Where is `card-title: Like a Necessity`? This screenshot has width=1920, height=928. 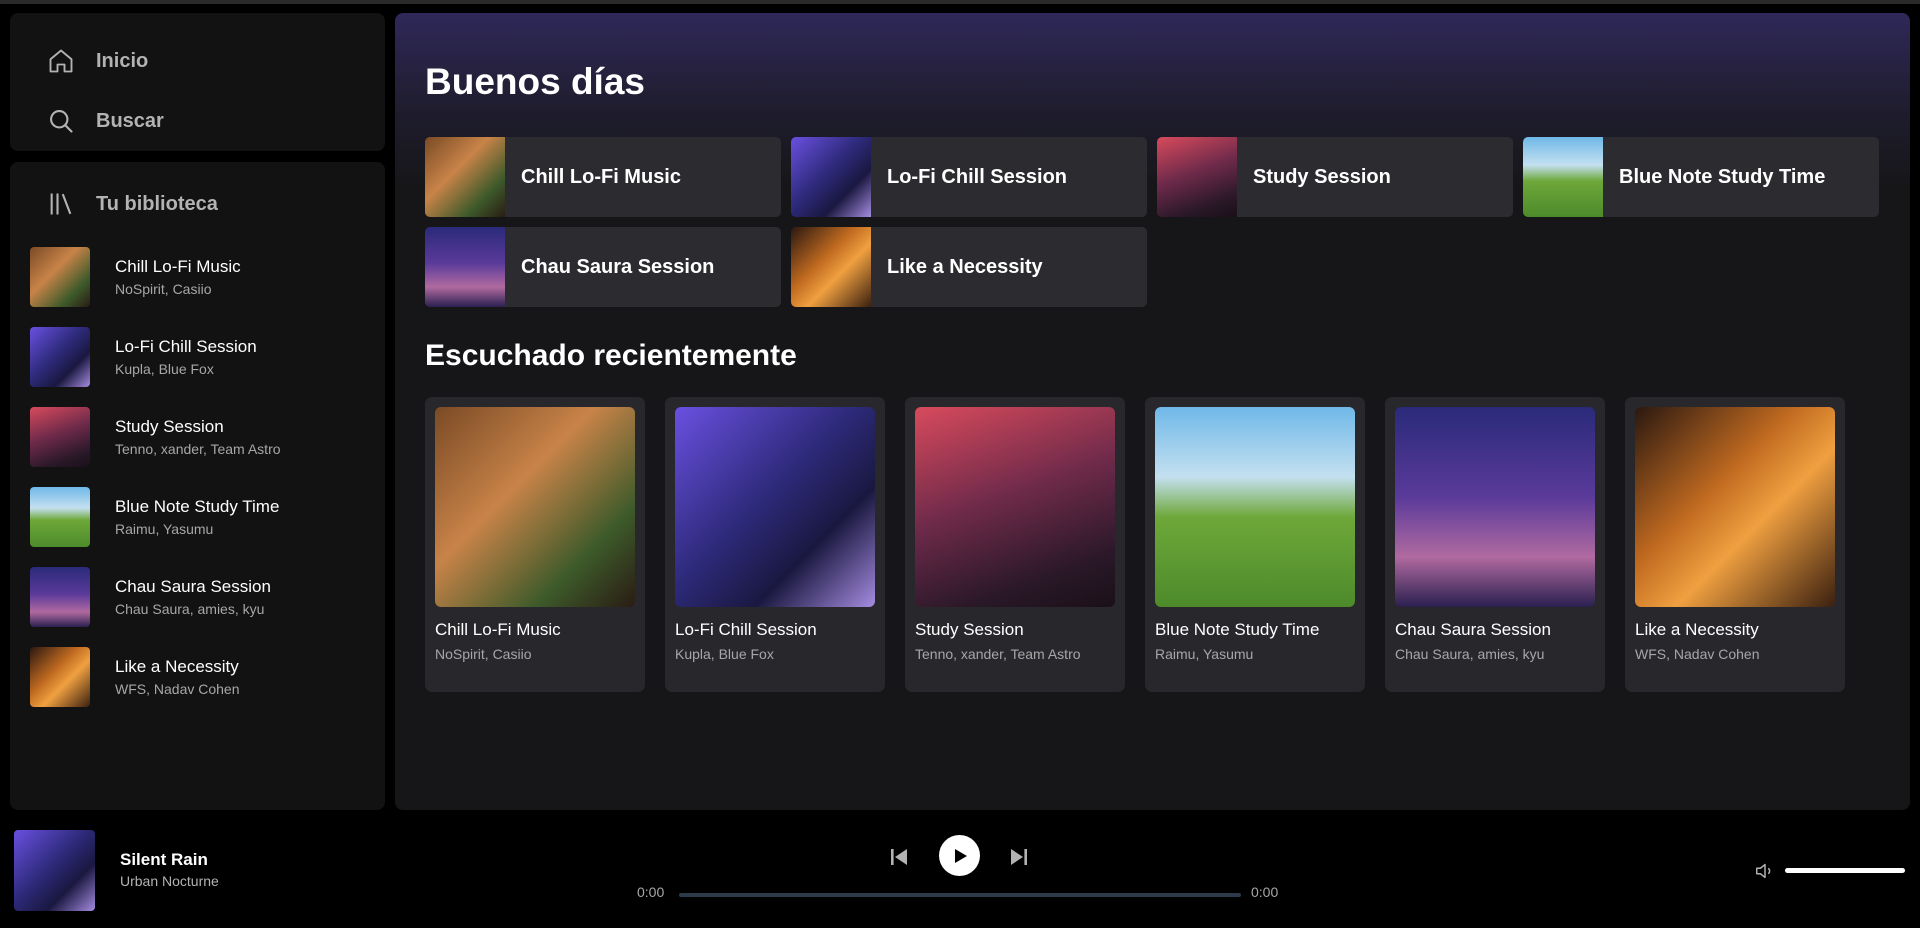 card-title: Like a Necessity is located at coordinates (1697, 629).